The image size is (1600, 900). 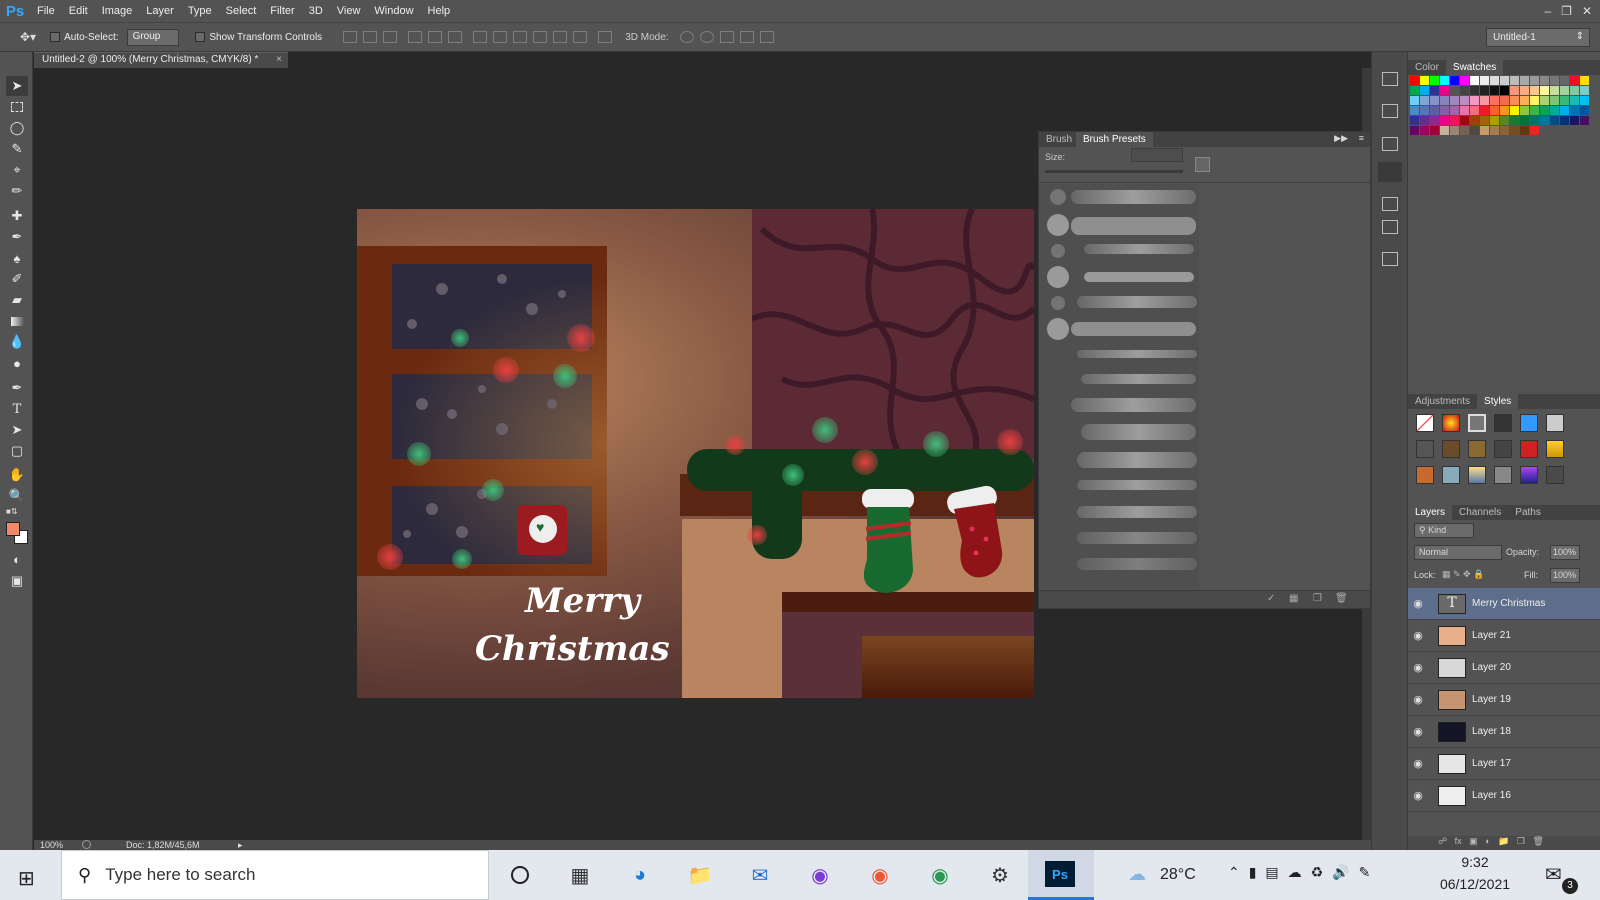 What do you see at coordinates (17, 409) in the screenshot?
I see `type-tool-icon: T` at bounding box center [17, 409].